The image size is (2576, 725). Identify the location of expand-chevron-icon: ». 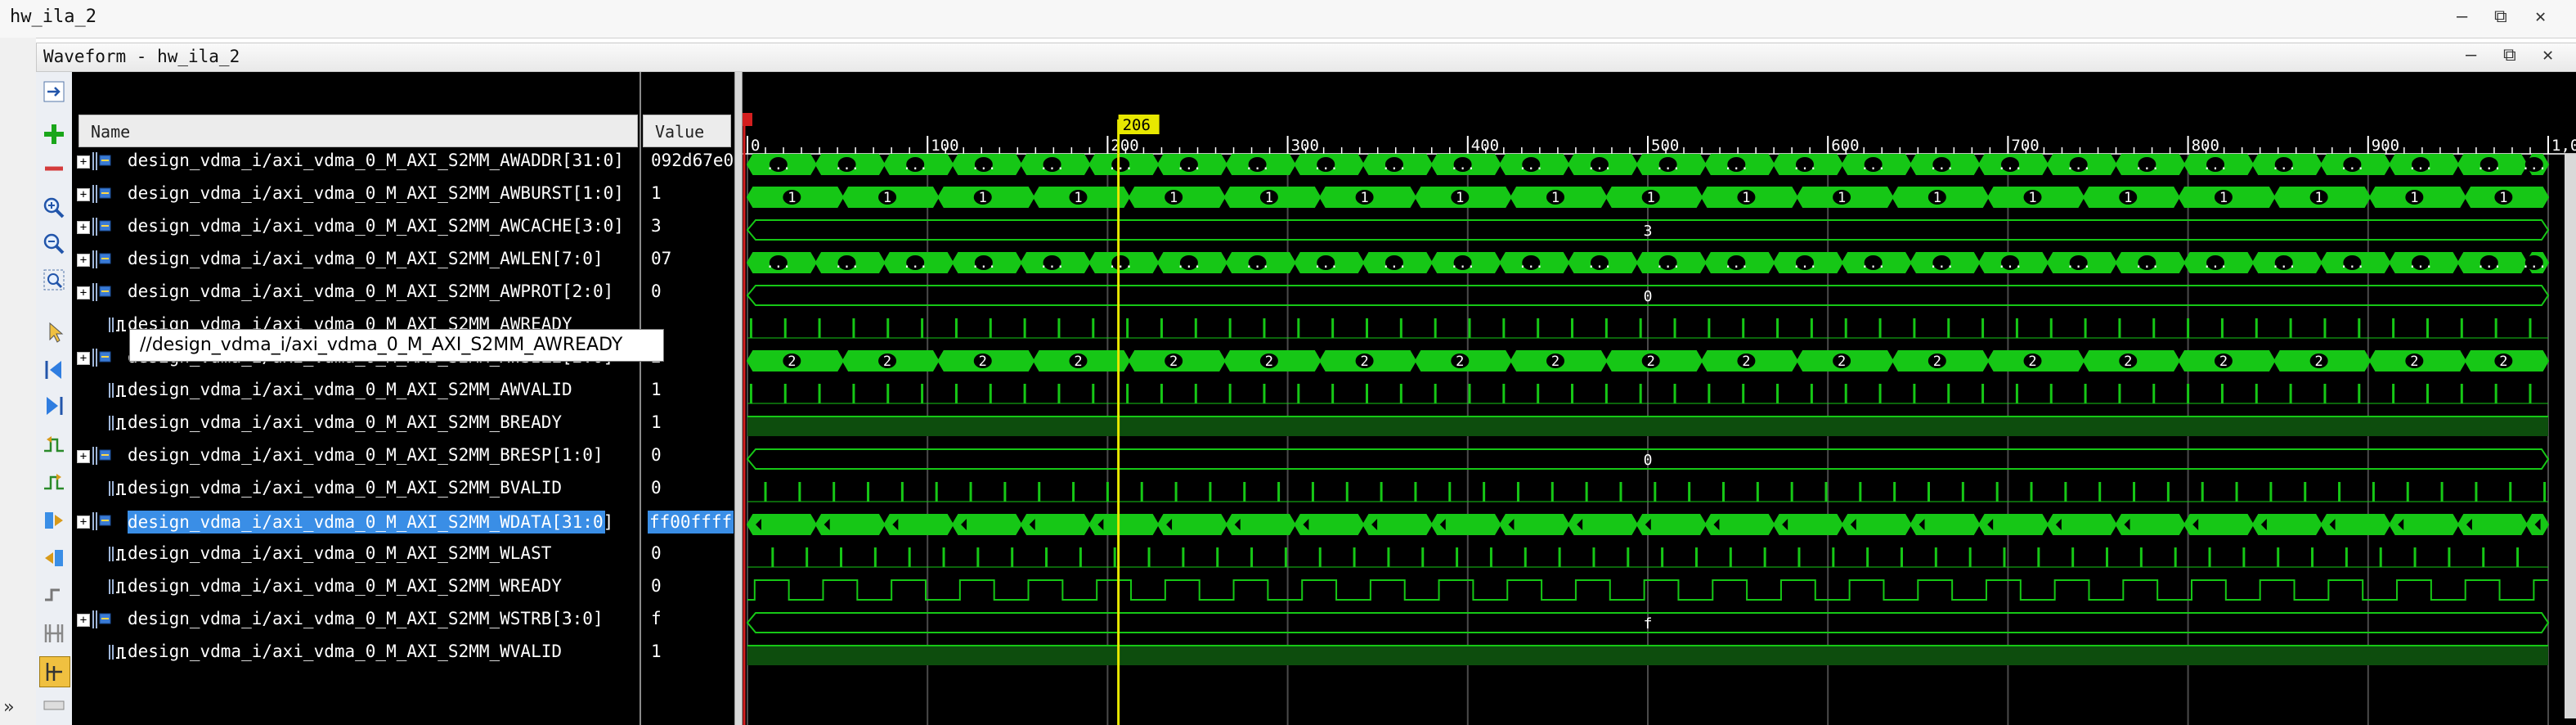
(9, 707).